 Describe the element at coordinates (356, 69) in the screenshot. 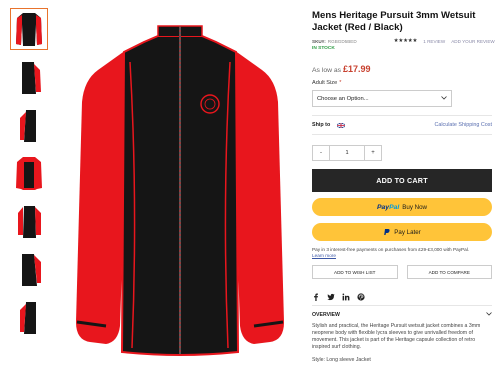

I see `price-value: £17.99` at that location.